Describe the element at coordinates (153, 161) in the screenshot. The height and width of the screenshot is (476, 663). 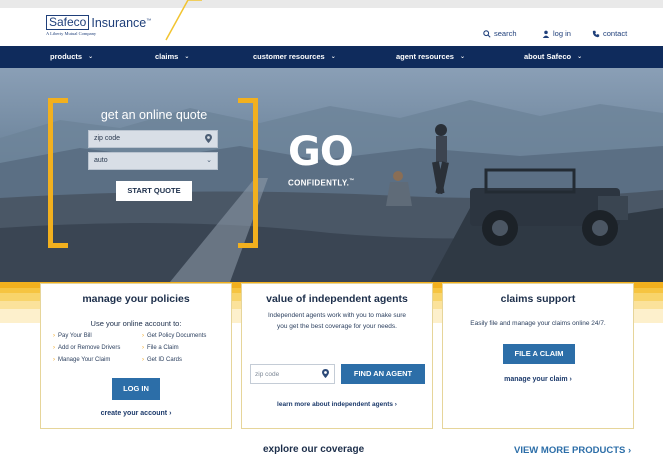
I see `product-select: auto ⌄` at that location.